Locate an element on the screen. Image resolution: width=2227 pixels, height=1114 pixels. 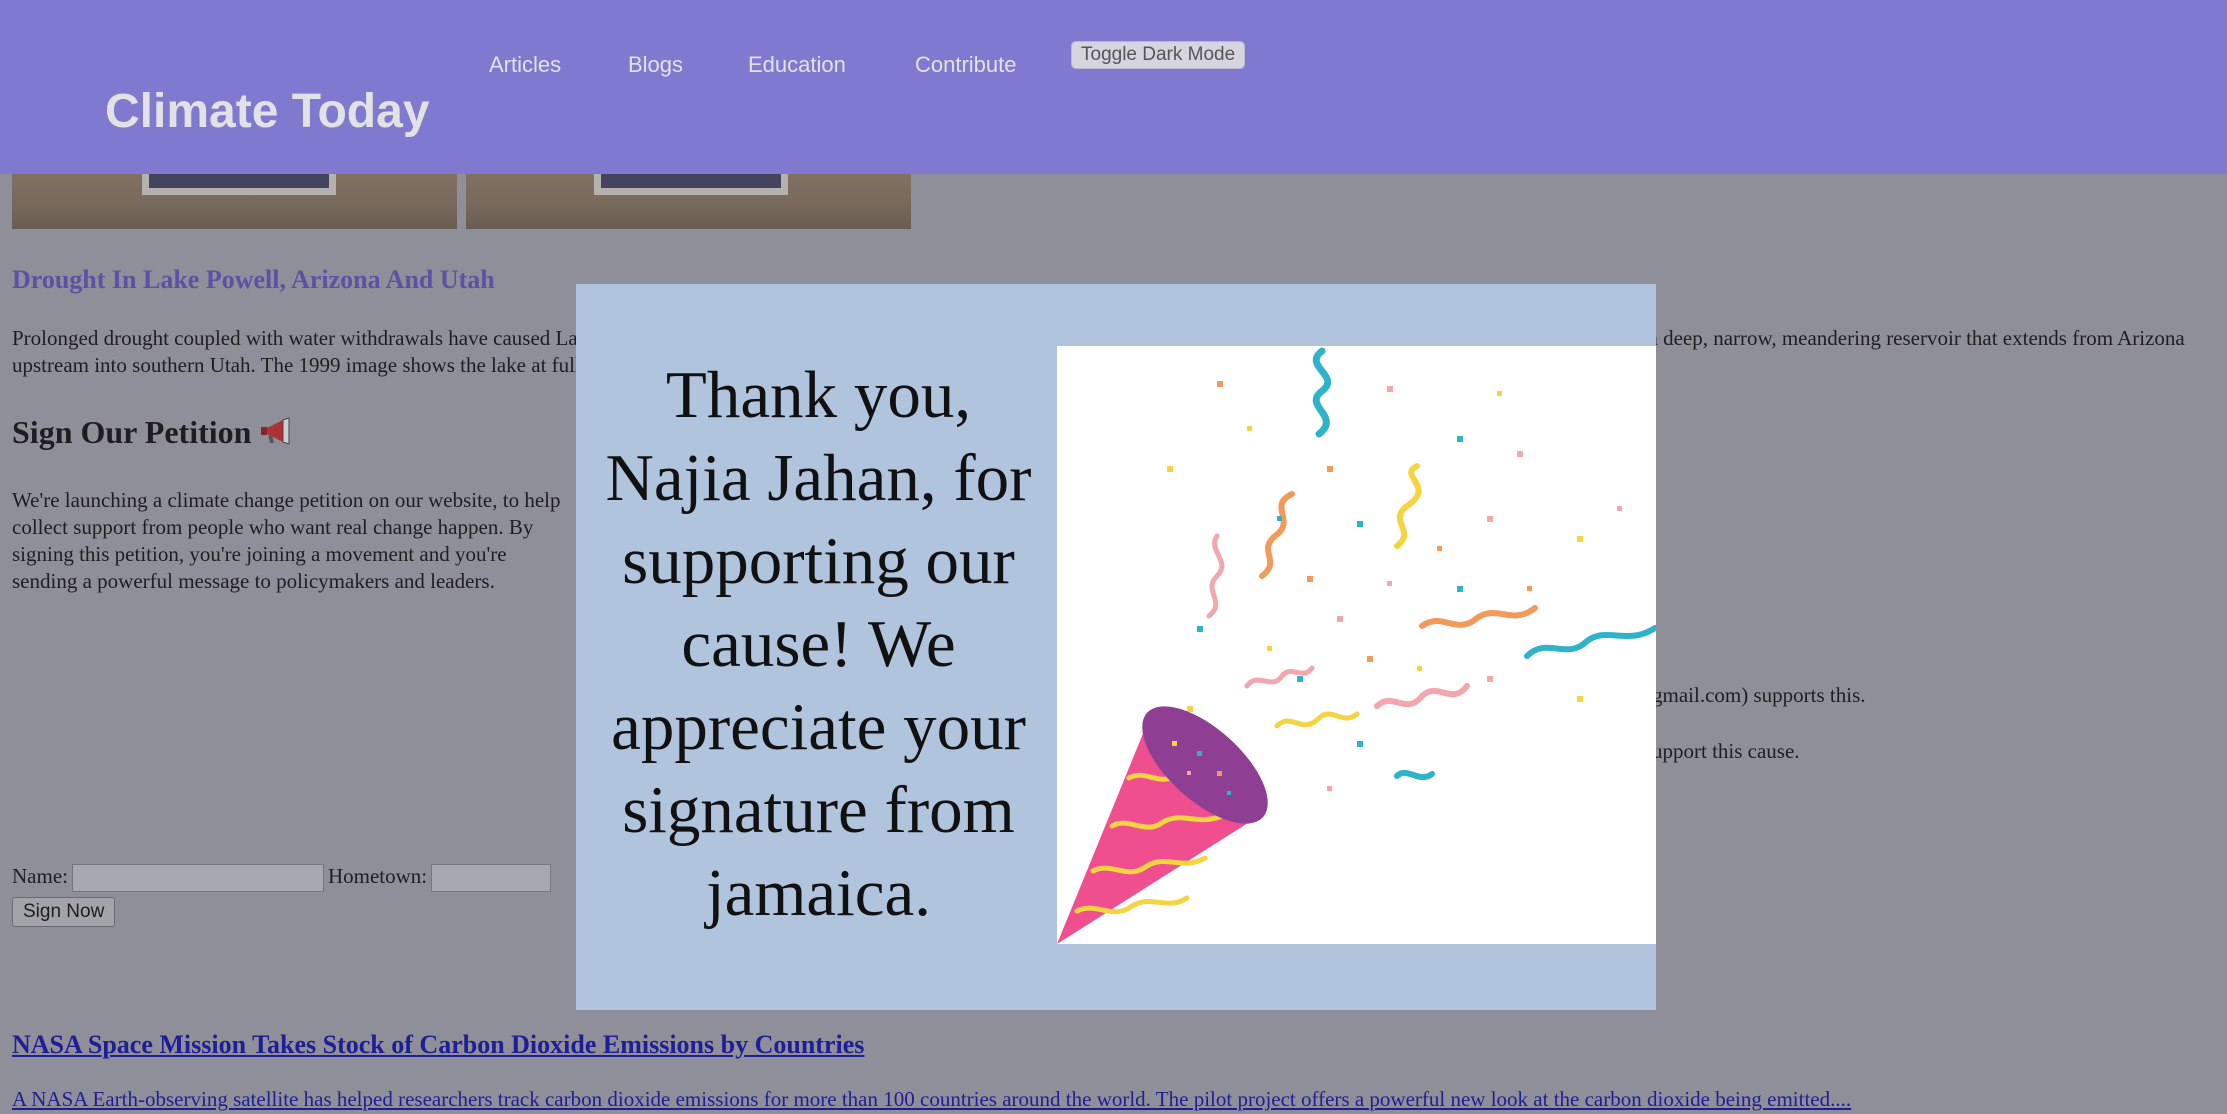
site-title: Climate Today is located at coordinates (267, 111).